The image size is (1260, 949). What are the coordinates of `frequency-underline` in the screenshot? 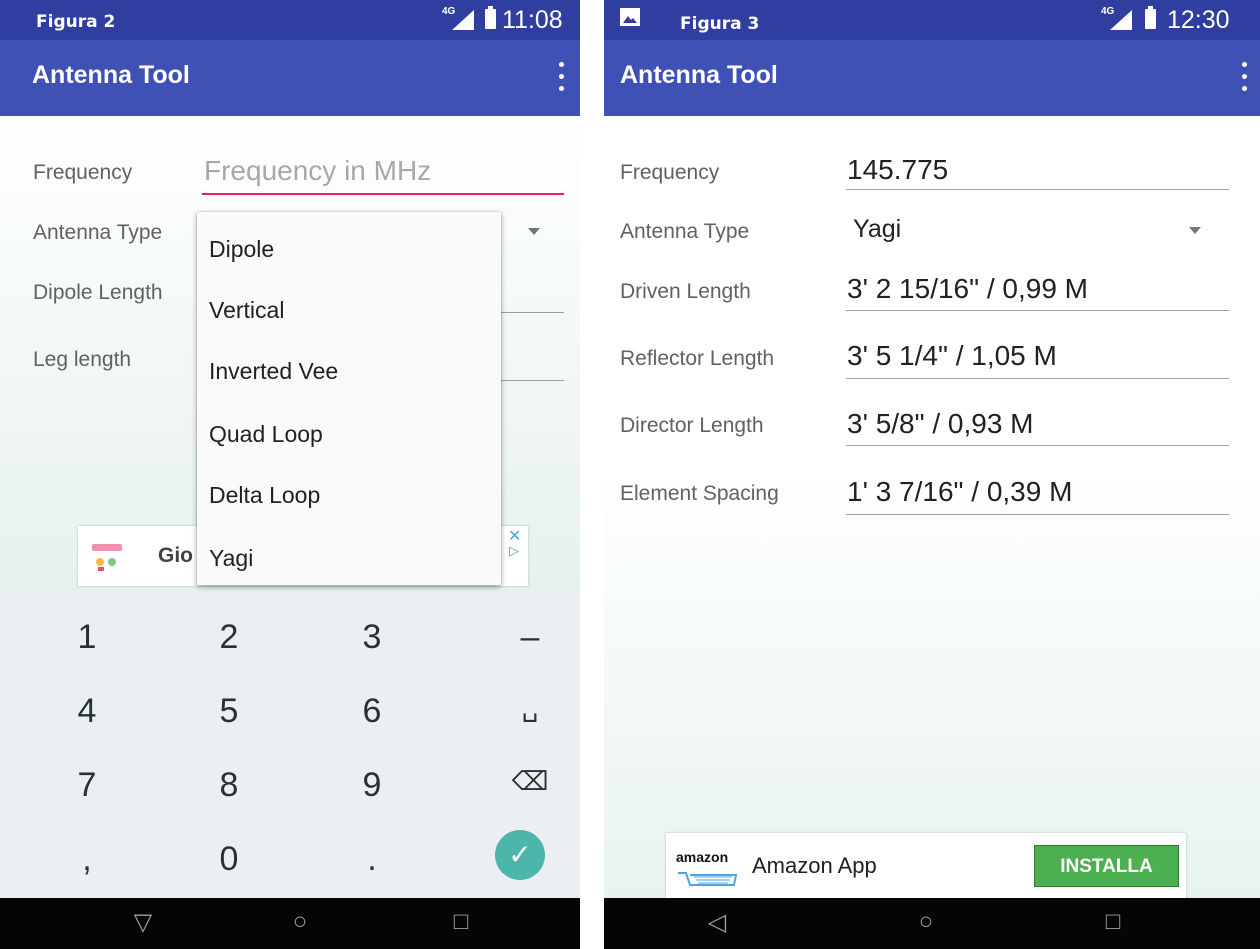 It's located at (1037, 189).